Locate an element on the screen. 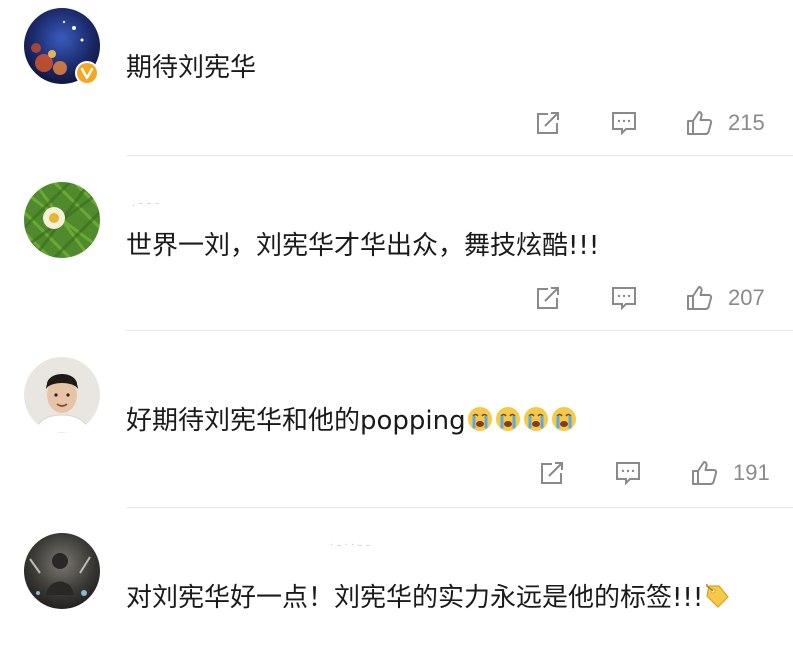 Image resolution: width=793 pixels, height=666 pixels. comment-actions: 191 is located at coordinates (396, 475).